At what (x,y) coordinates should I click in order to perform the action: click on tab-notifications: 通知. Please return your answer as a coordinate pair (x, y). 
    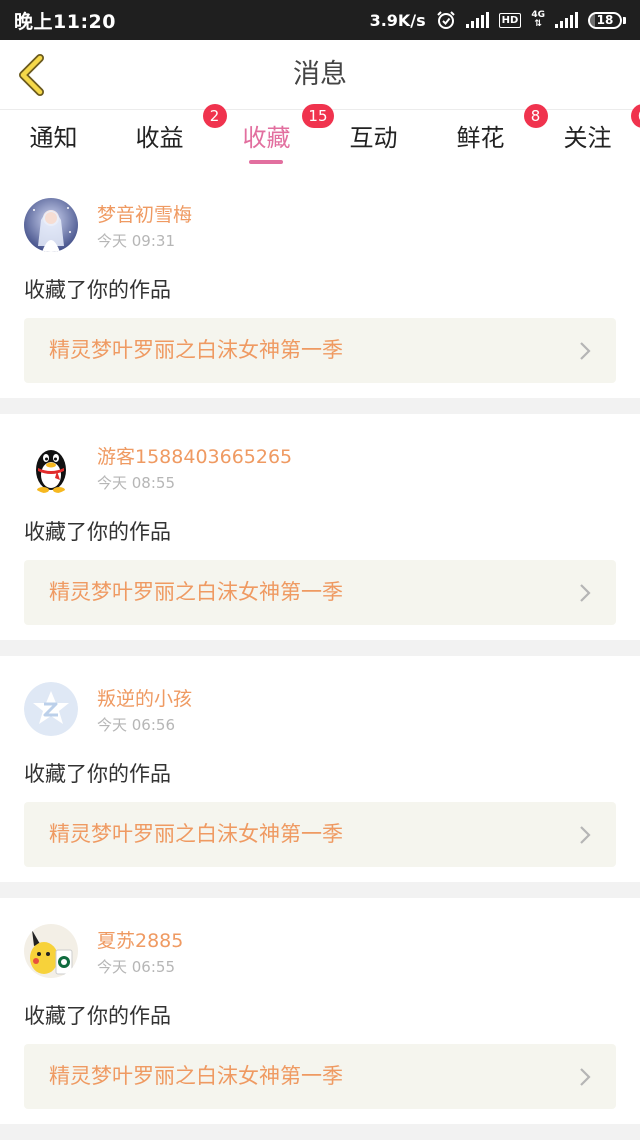
    Looking at the image, I should click on (53, 141).